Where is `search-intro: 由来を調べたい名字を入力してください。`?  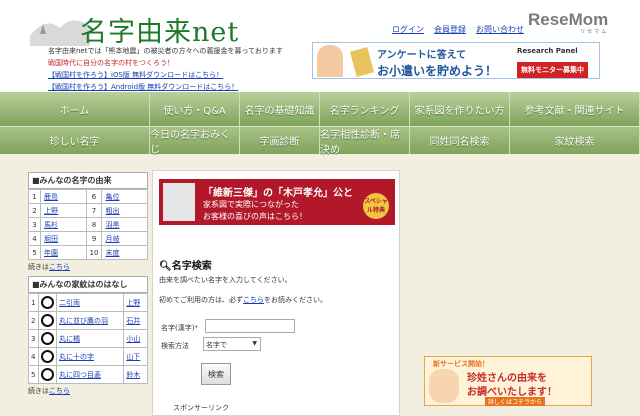 search-intro: 由来を調べたい名字を入力してください。 is located at coordinates (225, 280).